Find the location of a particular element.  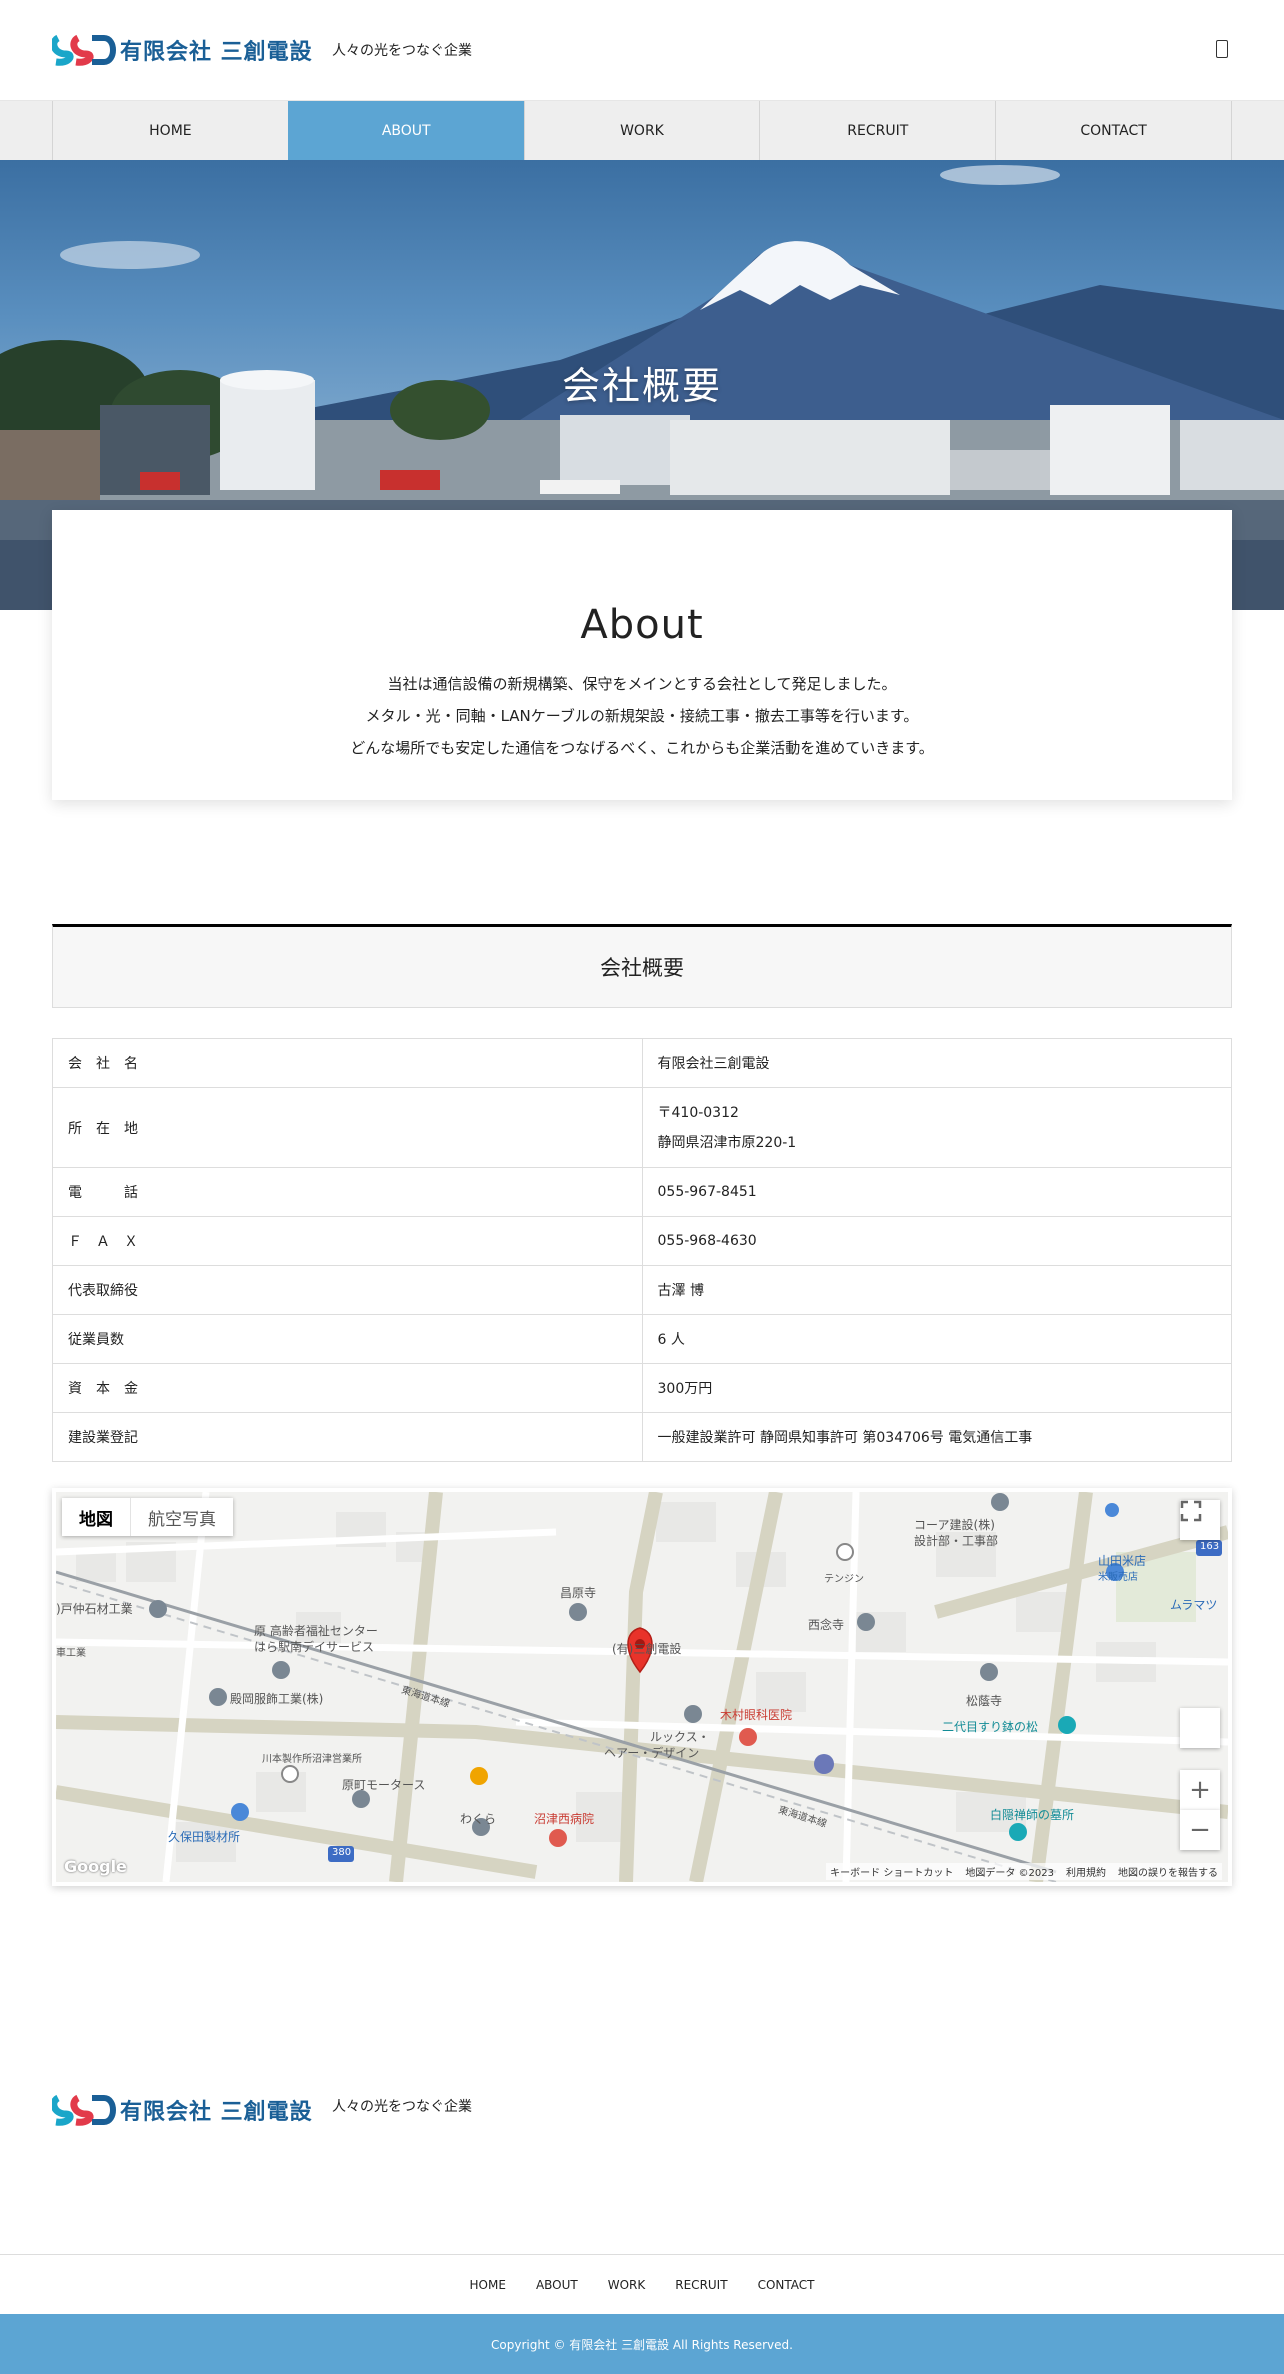

row-label: 所 在 地 is located at coordinates (347, 1127).